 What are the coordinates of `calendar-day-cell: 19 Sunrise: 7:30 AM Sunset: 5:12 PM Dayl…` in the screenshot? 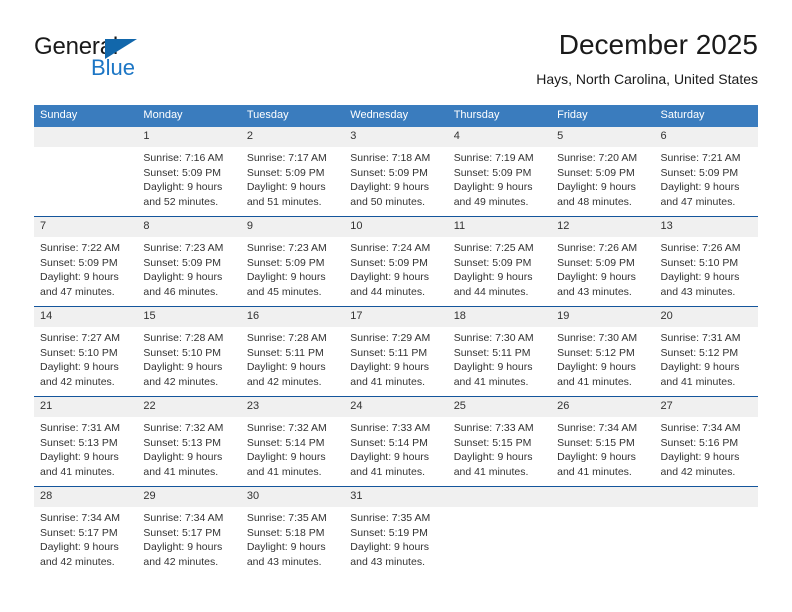 It's located at (603, 351).